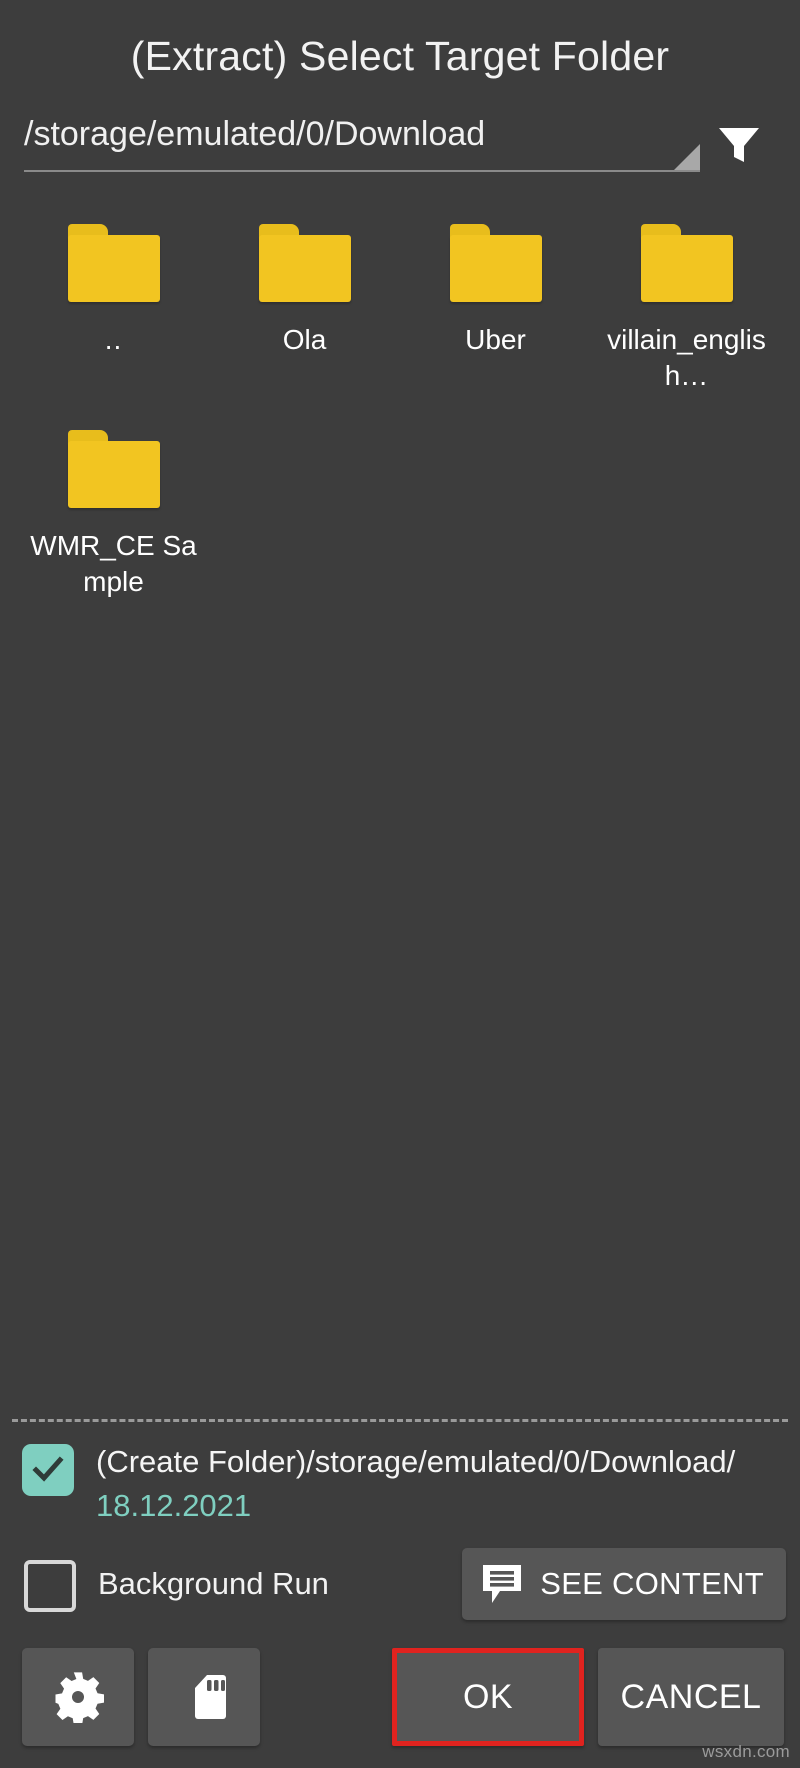 The width and height of the screenshot is (800, 1768). I want to click on create-folder-checkbox, so click(48, 1470).